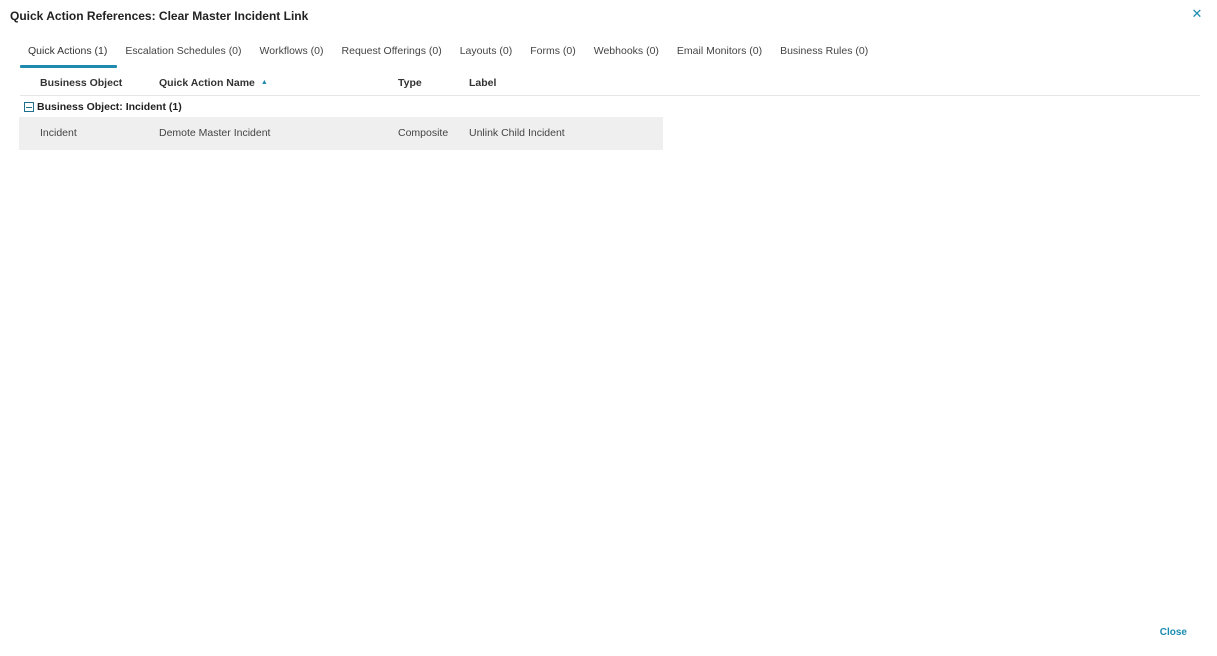 This screenshot has width=1217, height=656. I want to click on tab-business-rules: Business Rules (0), so click(825, 53).